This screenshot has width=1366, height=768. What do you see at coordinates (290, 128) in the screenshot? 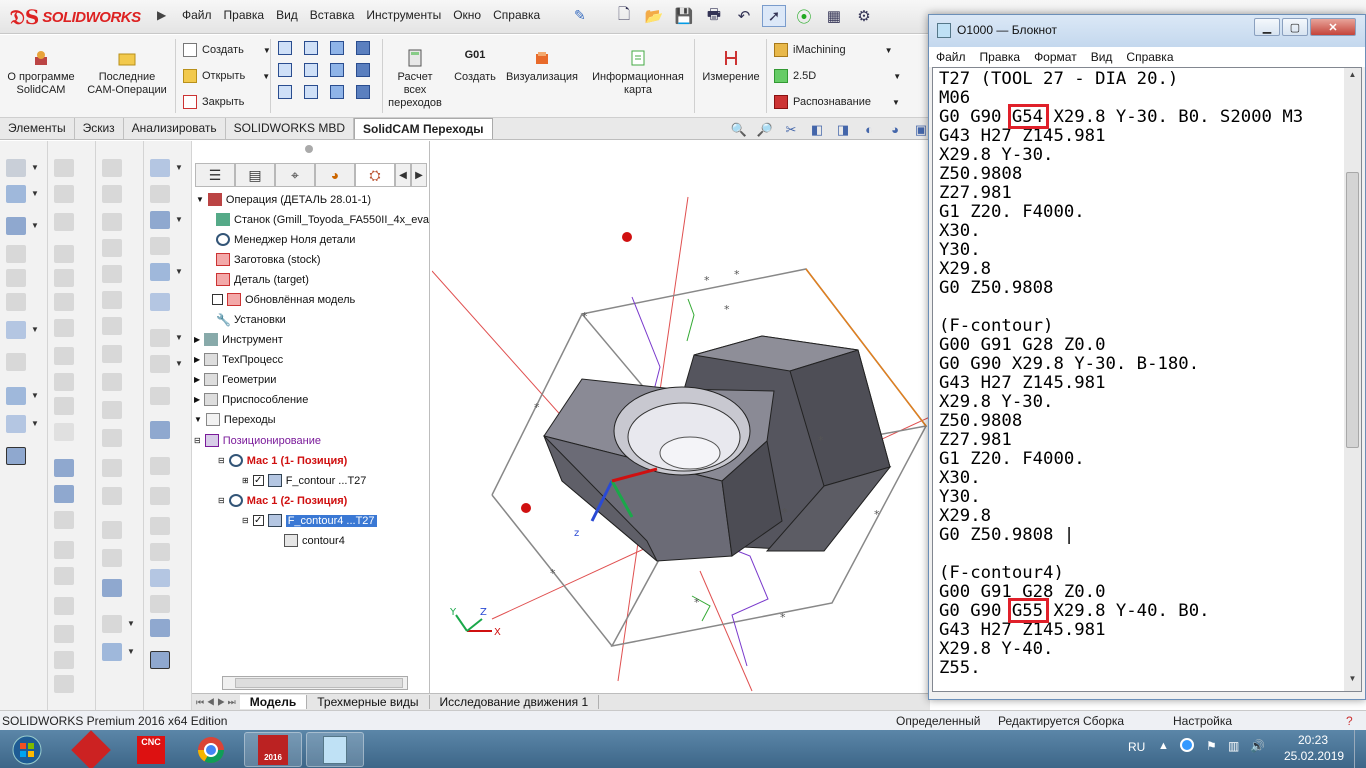
I see `tab-mbd: SOLIDWORKS MBD` at bounding box center [290, 128].